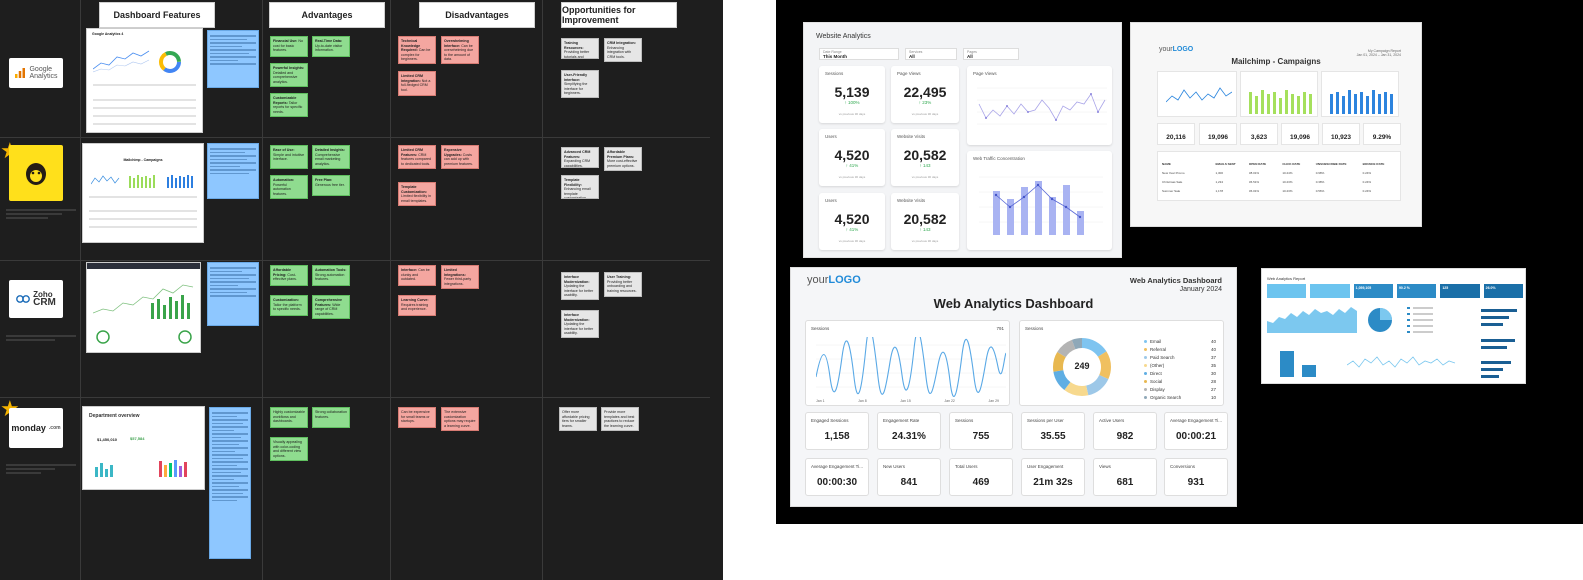  I want to click on mailchimp-title: Mailchimp - Campaigns, so click(1276, 61).